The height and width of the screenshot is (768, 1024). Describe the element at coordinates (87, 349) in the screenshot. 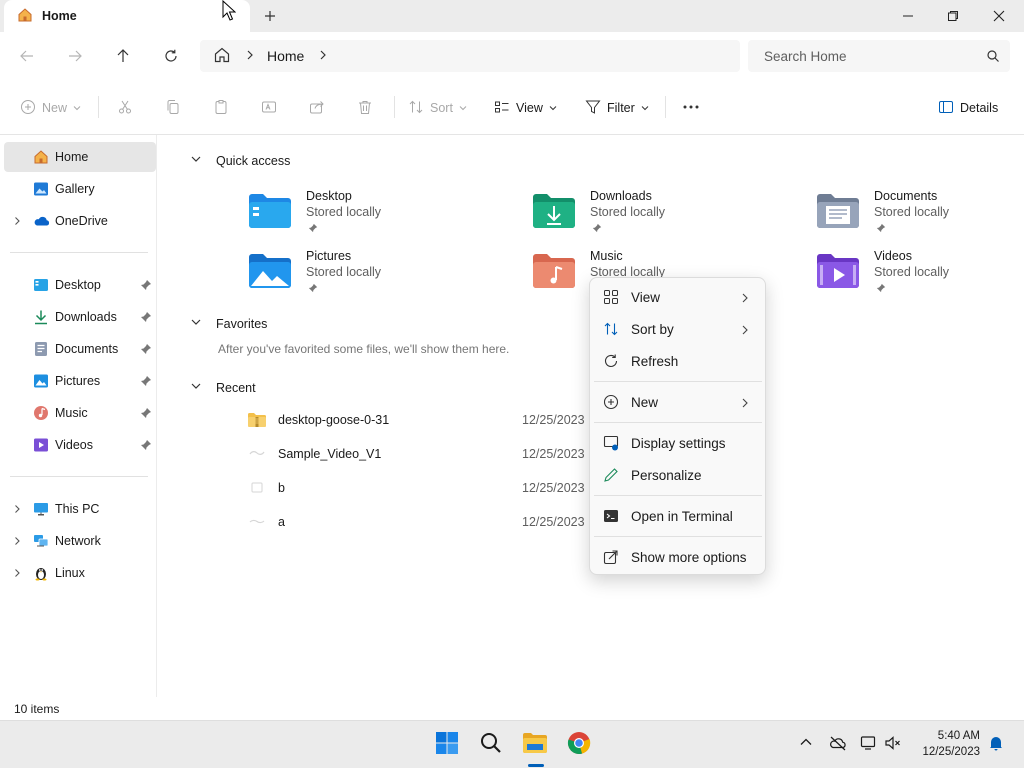

I see `sidebar-item-label: Documents` at that location.